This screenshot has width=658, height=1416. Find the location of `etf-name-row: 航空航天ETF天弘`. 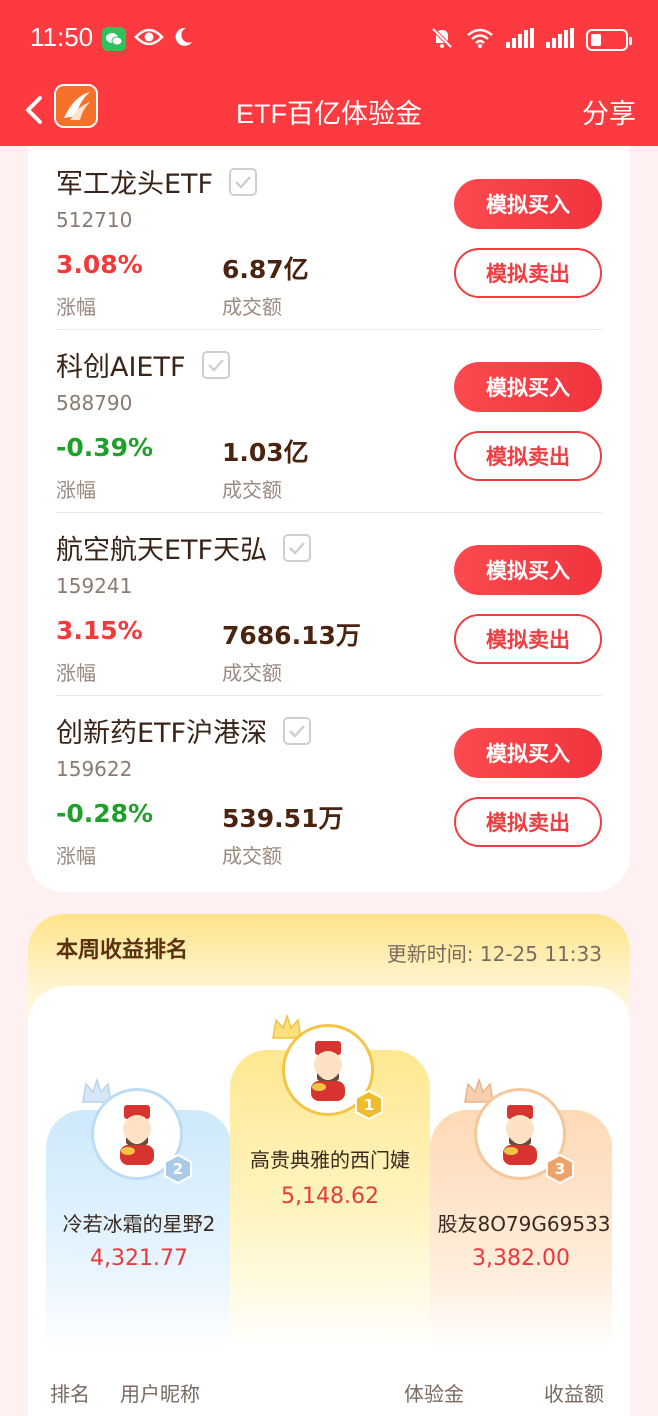

etf-name-row: 航空航天ETF天弘 is located at coordinates (184, 547).